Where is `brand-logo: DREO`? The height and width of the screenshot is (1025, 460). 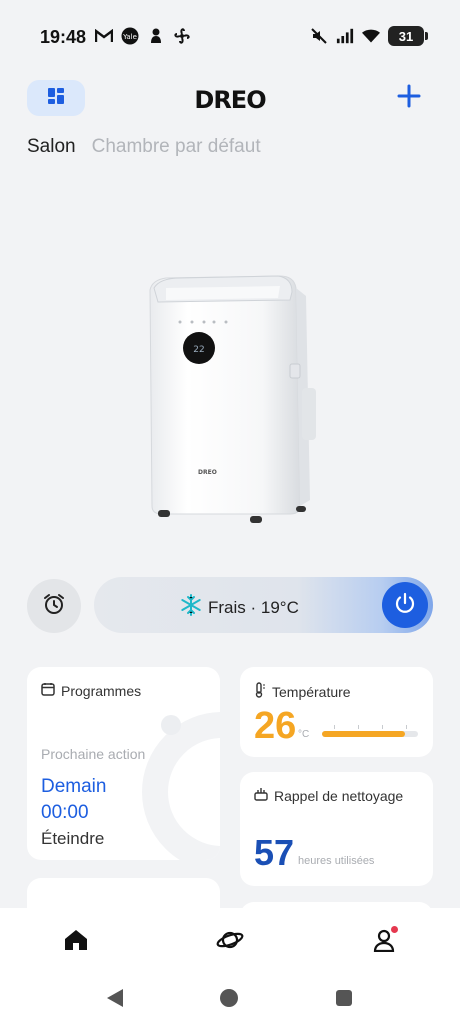 brand-logo: DREO is located at coordinates (230, 100).